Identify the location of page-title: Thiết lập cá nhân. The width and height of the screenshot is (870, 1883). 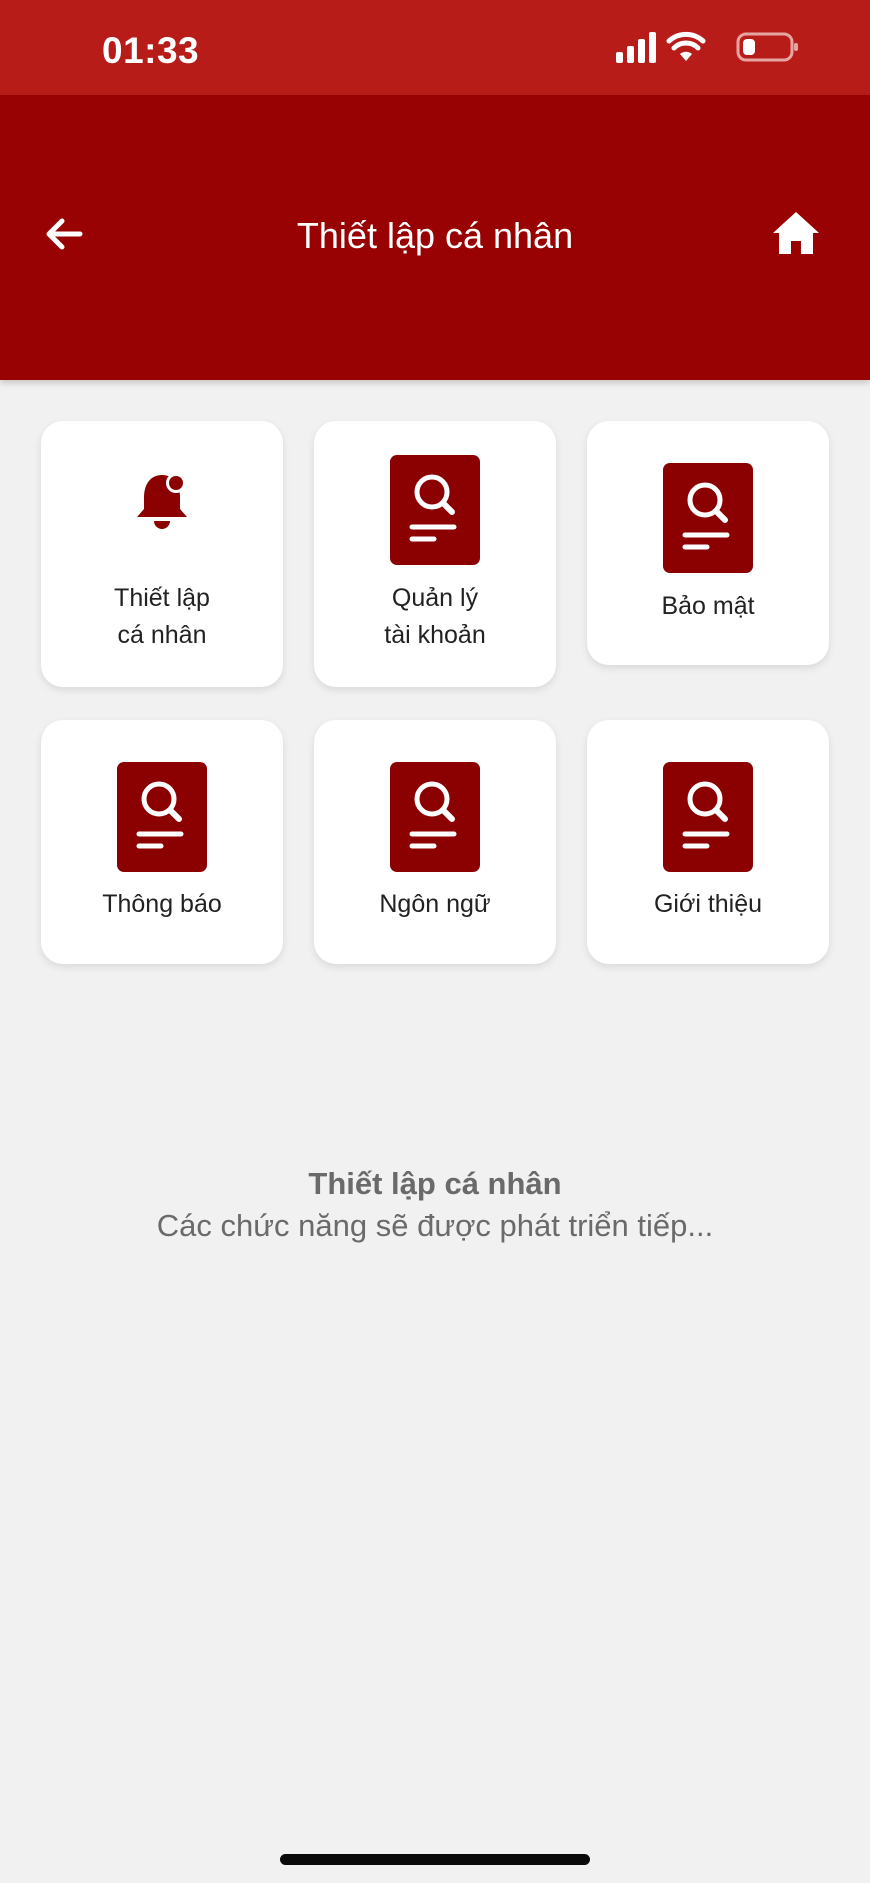
(435, 235).